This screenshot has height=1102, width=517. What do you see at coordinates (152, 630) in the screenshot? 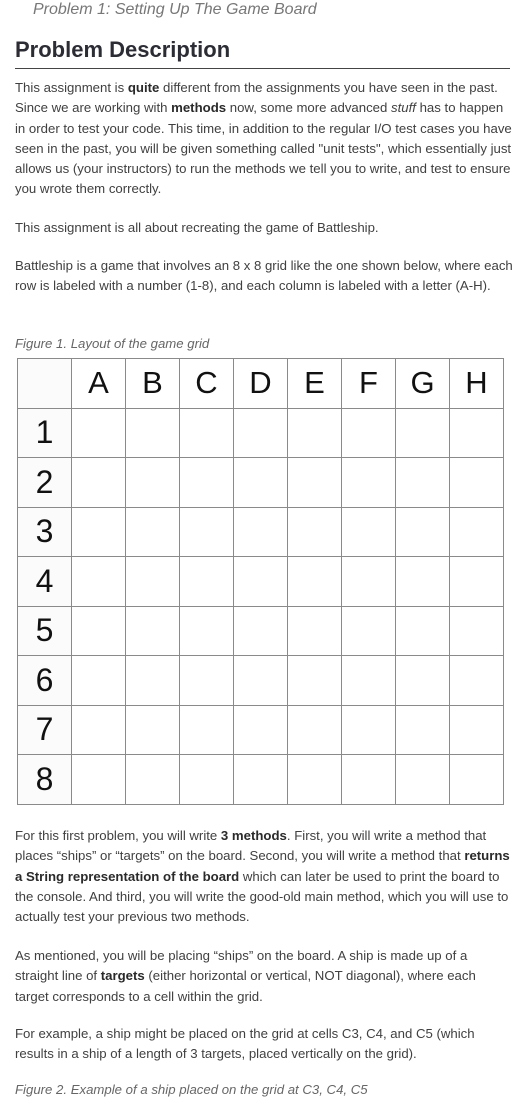
I see `grid-cell-b5` at bounding box center [152, 630].